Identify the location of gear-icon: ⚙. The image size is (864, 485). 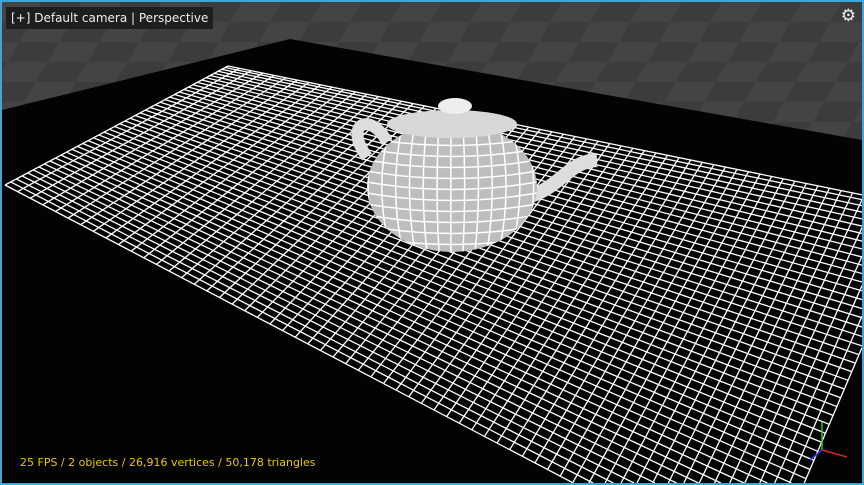
(848, 16).